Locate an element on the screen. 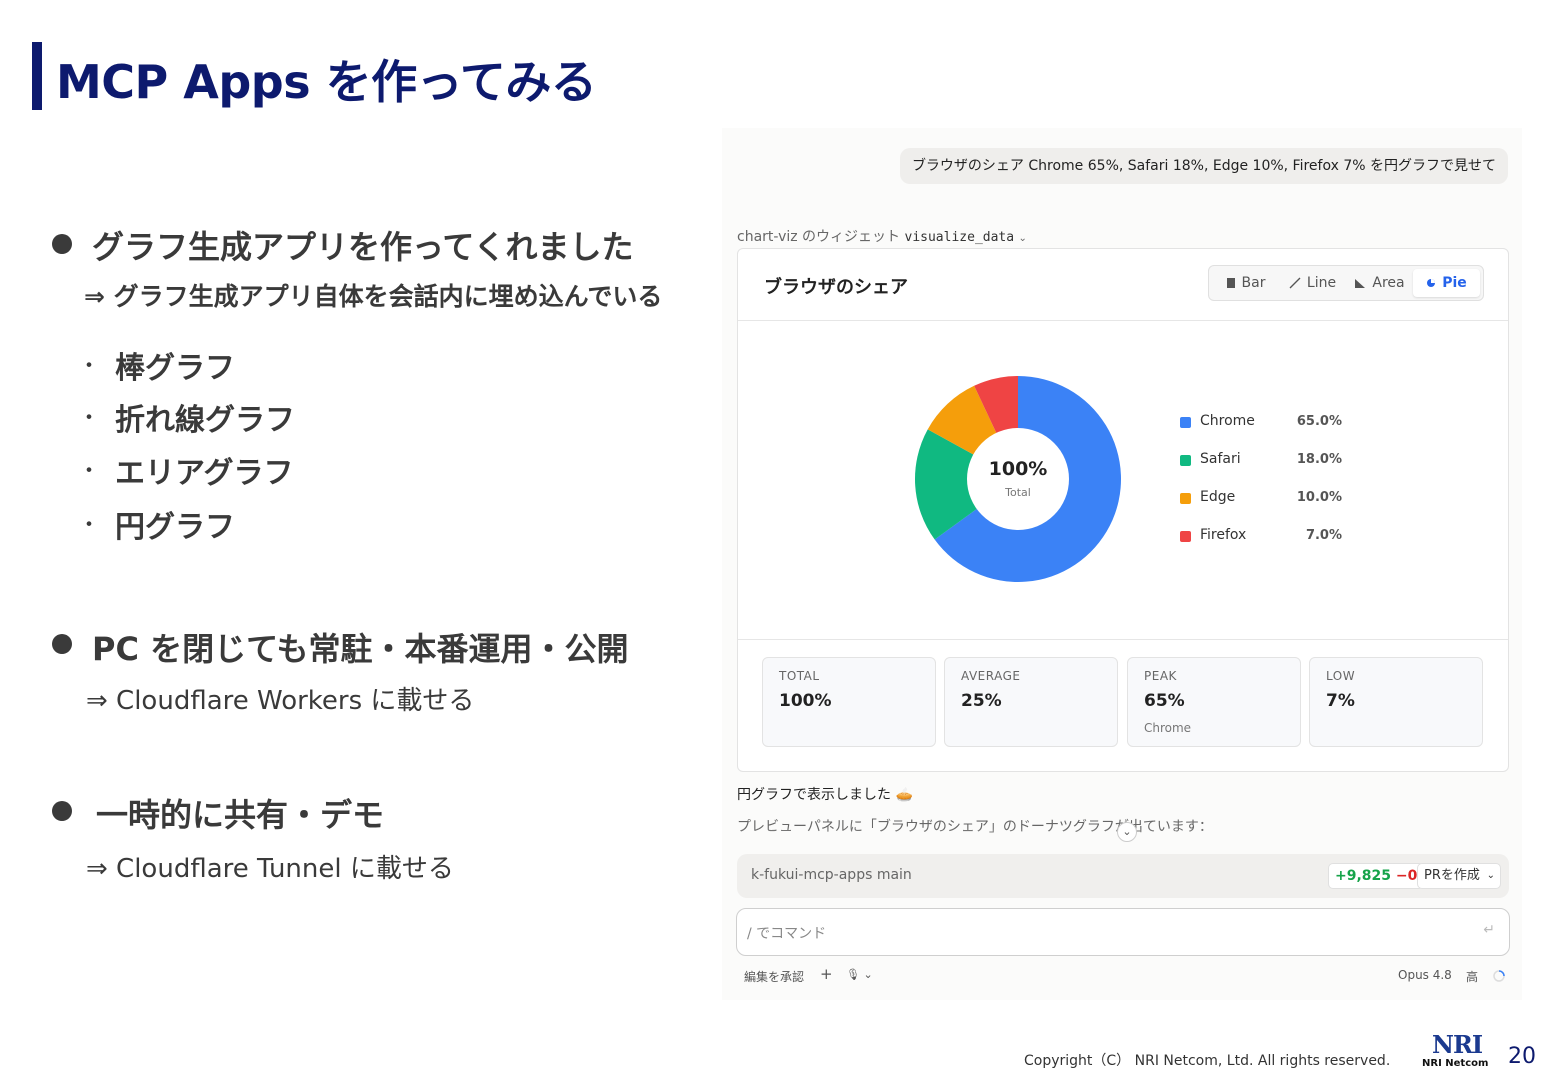 The width and height of the screenshot is (1560, 1080). logo-text: NRI Netcom is located at coordinates (1455, 1063).